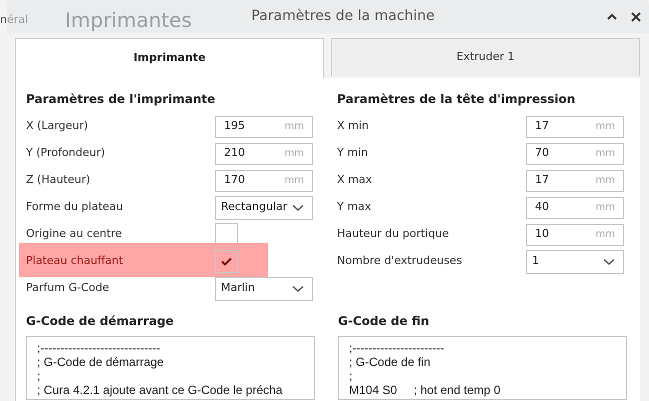 This screenshot has width=649, height=401. Describe the element at coordinates (234, 180) in the screenshot. I see `field-value: 170` at that location.